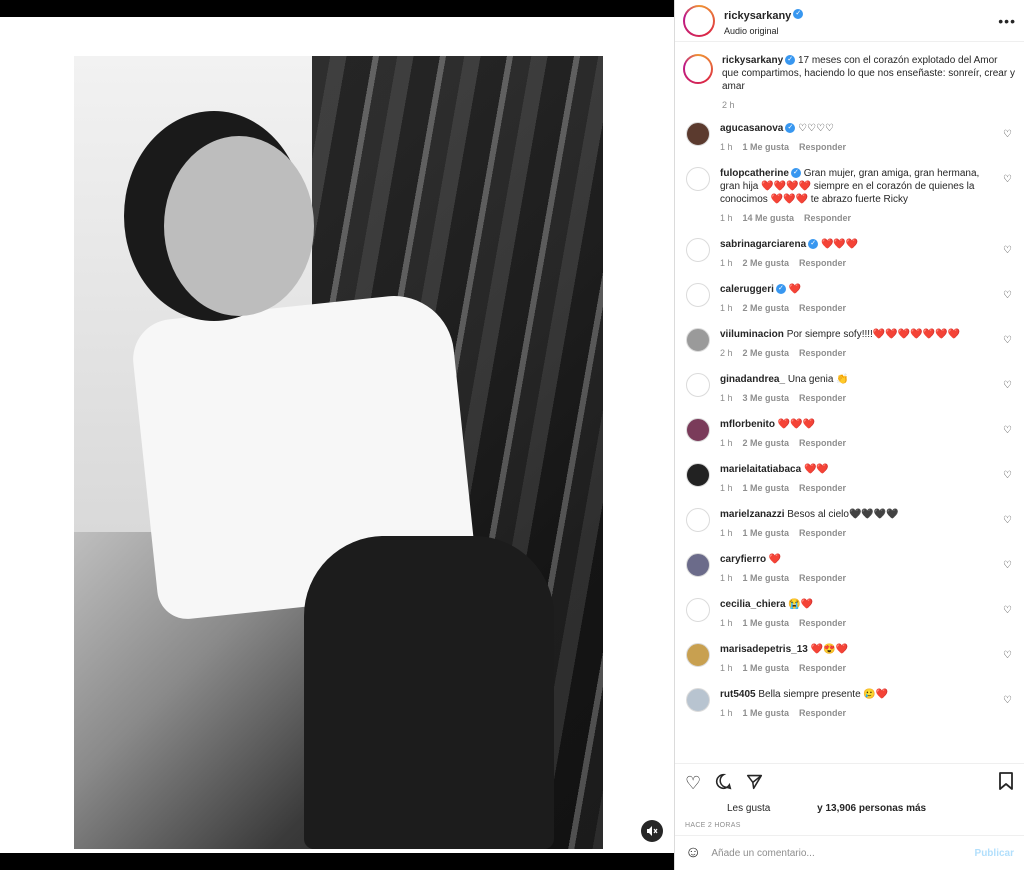 Image resolution: width=1024 pixels, height=870 pixels. I want to click on comment-username: mflorbenito, so click(747, 424).